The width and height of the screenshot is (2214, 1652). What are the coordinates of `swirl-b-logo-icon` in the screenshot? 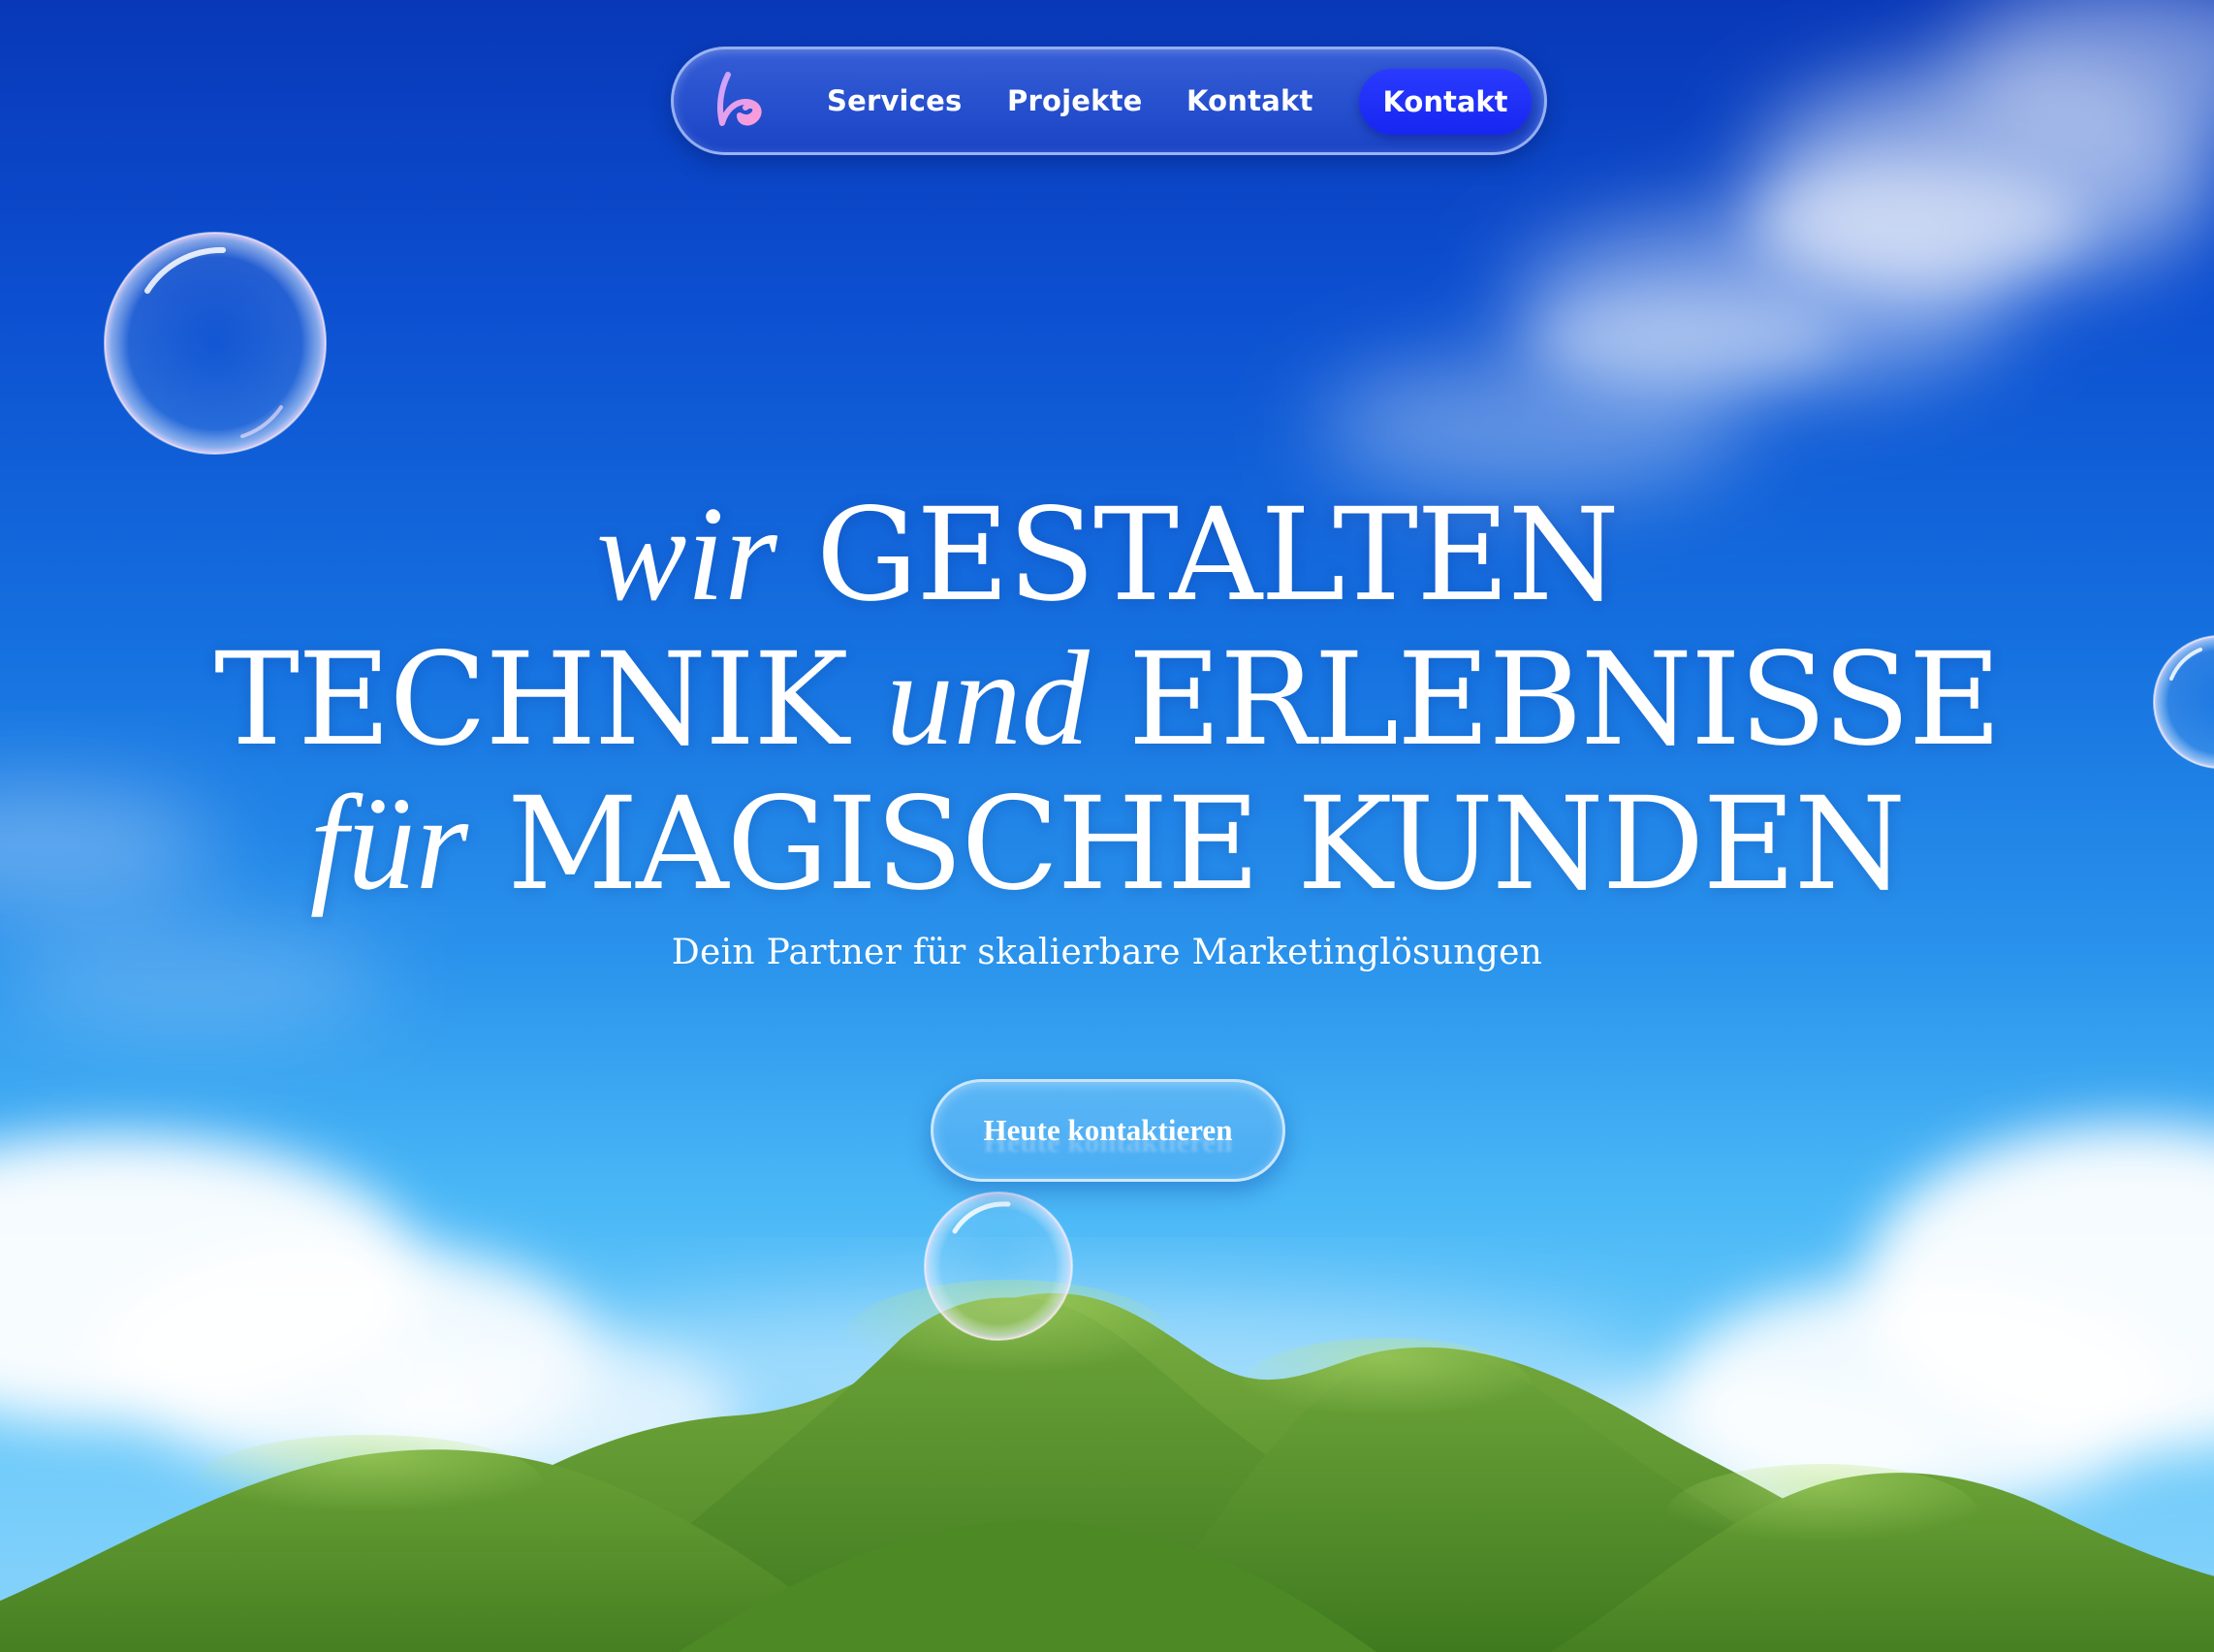 It's located at (741, 101).